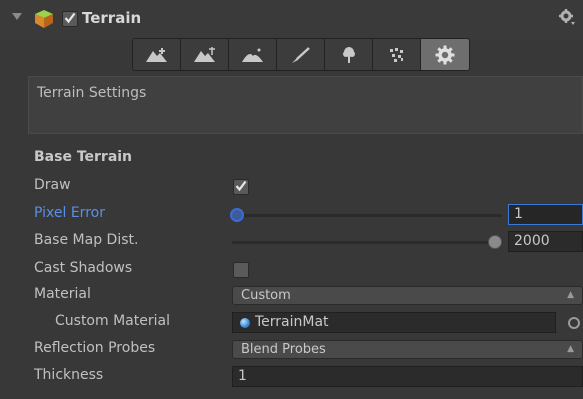 This screenshot has height=399, width=583. What do you see at coordinates (44, 19) in the screenshot?
I see `terrain-cube-icon` at bounding box center [44, 19].